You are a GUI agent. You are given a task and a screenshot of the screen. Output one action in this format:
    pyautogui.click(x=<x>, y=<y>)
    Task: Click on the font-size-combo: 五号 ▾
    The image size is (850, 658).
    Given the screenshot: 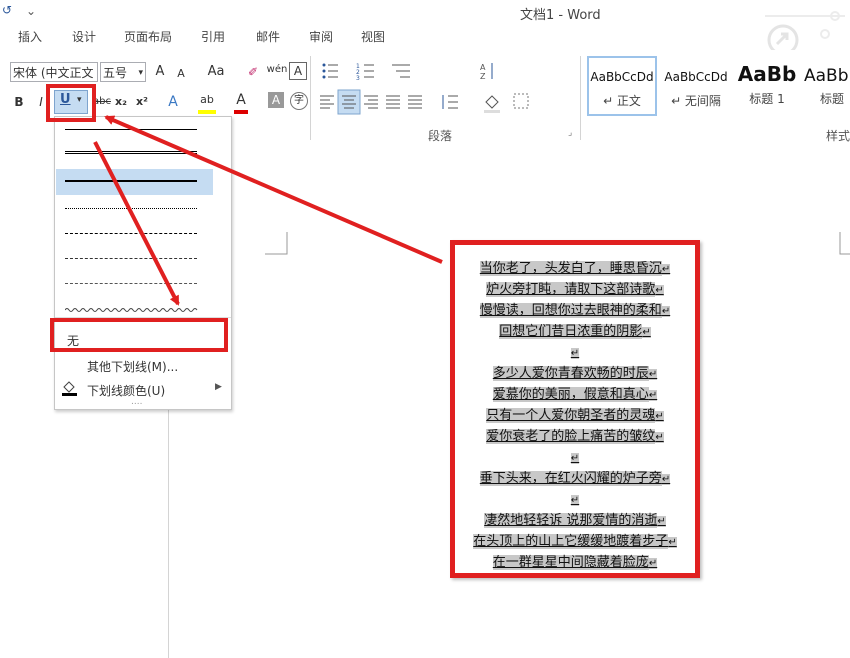 What is the action you would take?
    pyautogui.click(x=123, y=72)
    